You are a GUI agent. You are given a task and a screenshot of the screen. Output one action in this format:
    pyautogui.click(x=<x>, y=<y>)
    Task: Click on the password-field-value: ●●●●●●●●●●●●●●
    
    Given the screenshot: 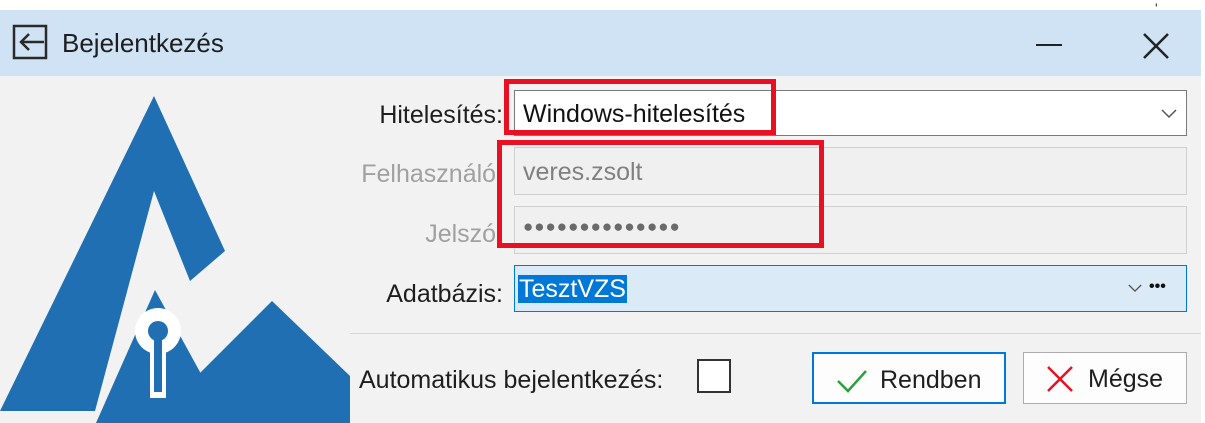 What is the action you would take?
    pyautogui.click(x=602, y=226)
    